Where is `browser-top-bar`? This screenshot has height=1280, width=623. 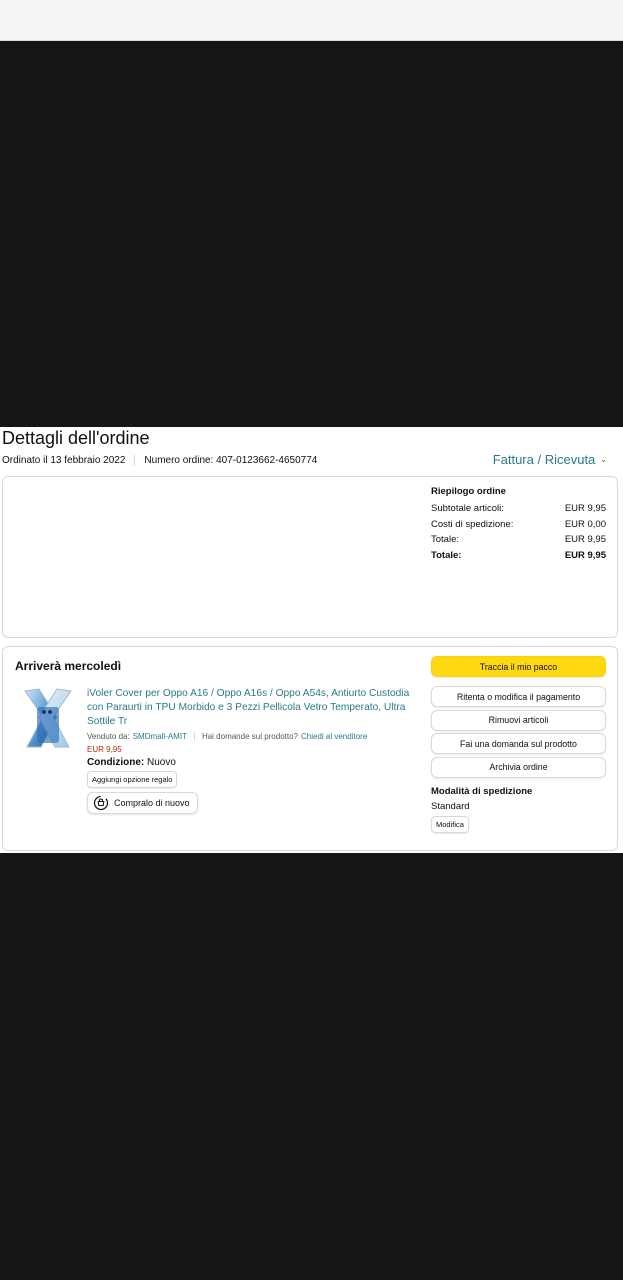
browser-top-bar is located at coordinates (311, 20).